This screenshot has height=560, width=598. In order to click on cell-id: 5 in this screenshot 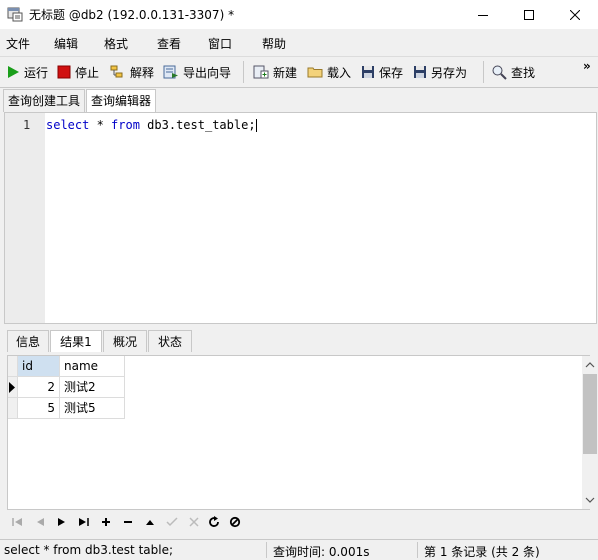, I will do `click(39, 408)`.